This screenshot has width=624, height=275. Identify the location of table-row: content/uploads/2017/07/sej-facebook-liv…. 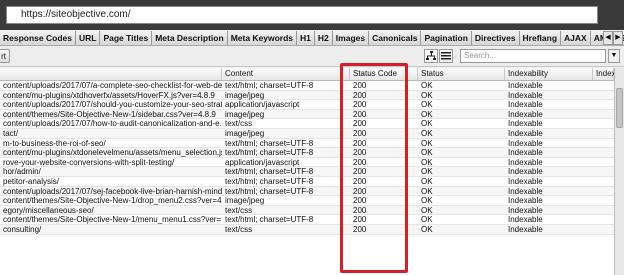
(307, 191).